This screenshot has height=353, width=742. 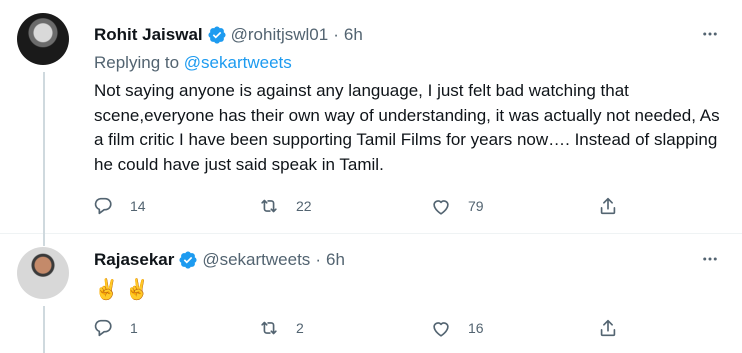 What do you see at coordinates (457, 206) in the screenshot?
I see `like-button: 79` at bounding box center [457, 206].